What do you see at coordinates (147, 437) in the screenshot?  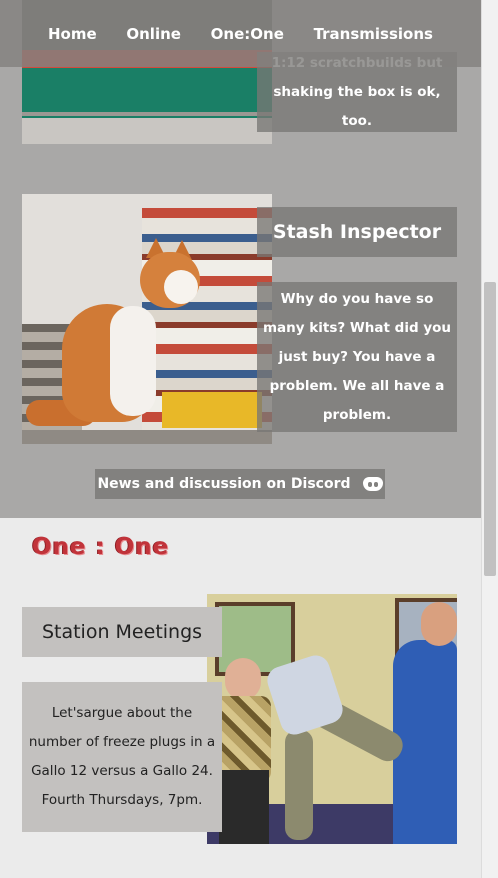 I see `shelf` at bounding box center [147, 437].